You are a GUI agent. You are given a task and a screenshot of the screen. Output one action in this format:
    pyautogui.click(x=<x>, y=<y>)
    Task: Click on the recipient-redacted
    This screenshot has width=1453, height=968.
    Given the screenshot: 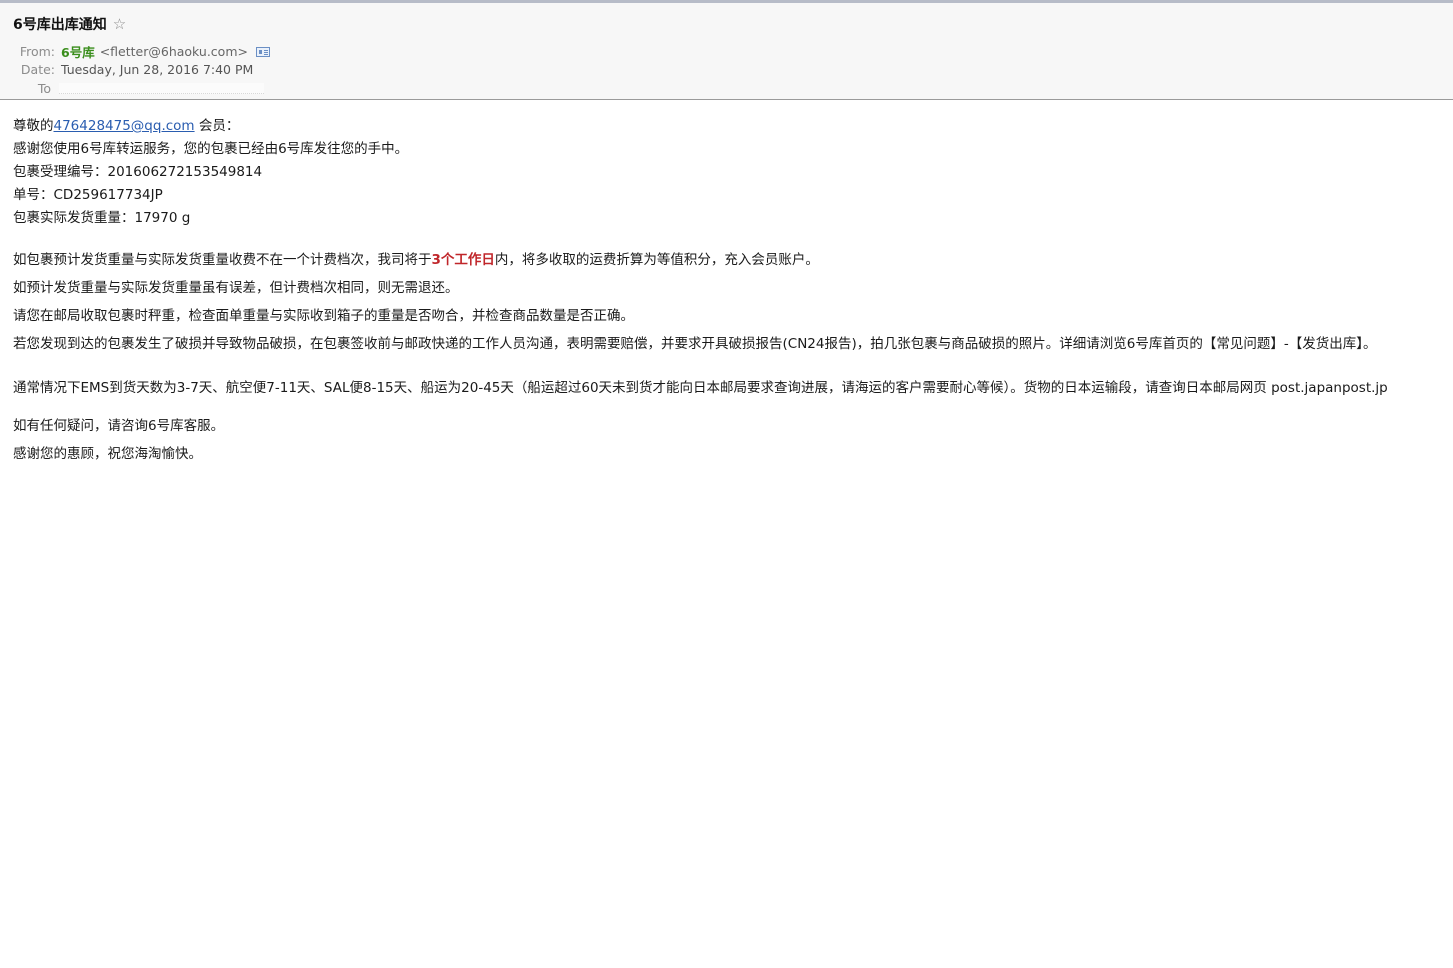 What is the action you would take?
    pyautogui.click(x=161, y=88)
    